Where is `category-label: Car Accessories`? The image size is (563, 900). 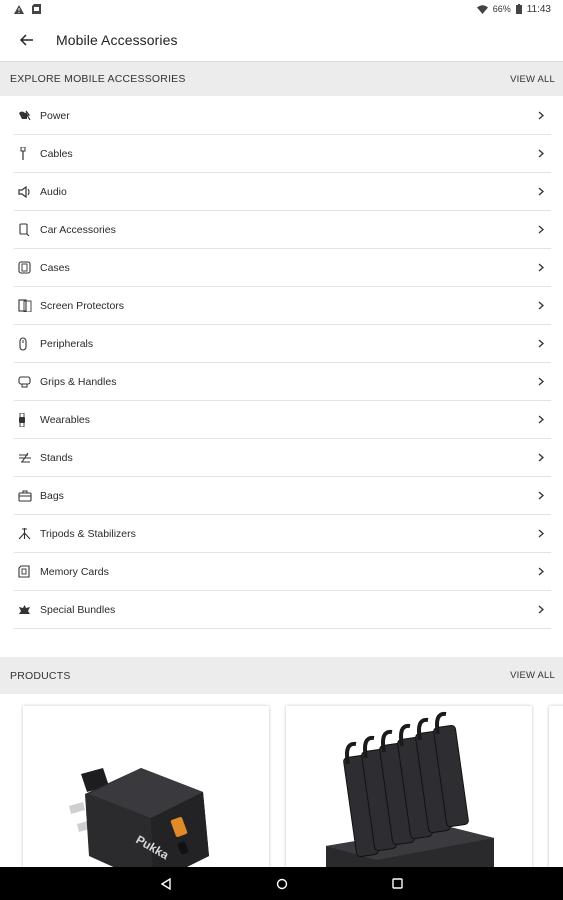
category-label: Car Accessories is located at coordinates (78, 229).